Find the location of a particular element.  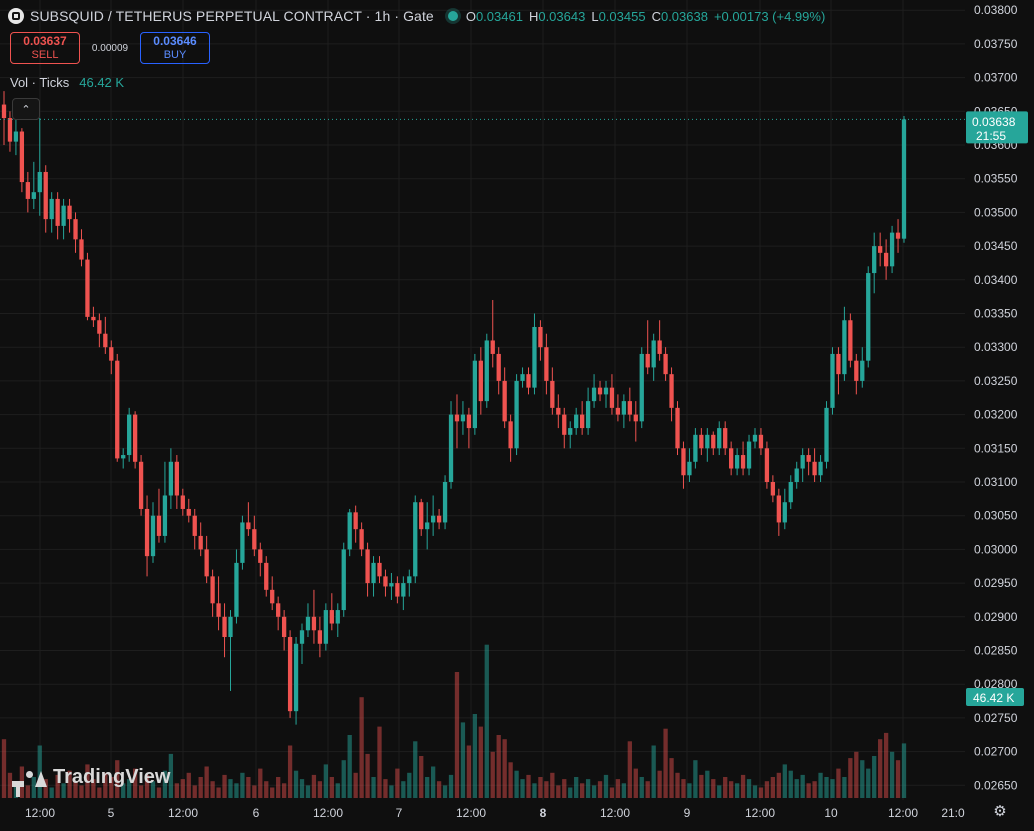

price-tick-label: 0.02750 is located at coordinates (996, 718).